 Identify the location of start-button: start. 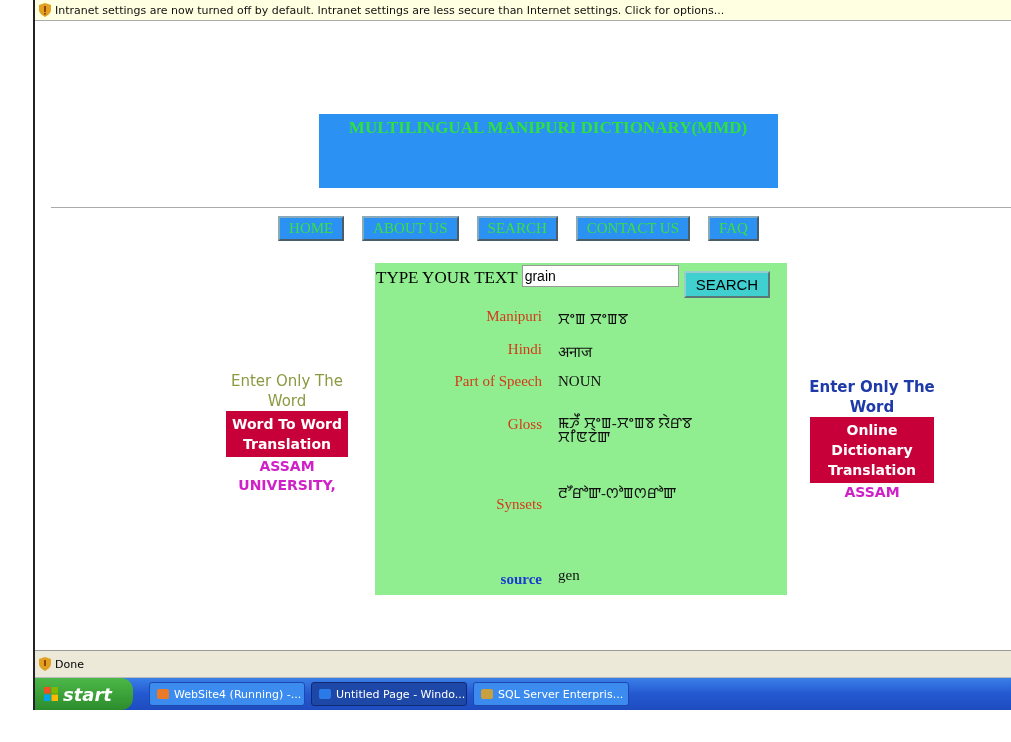
(84, 694).